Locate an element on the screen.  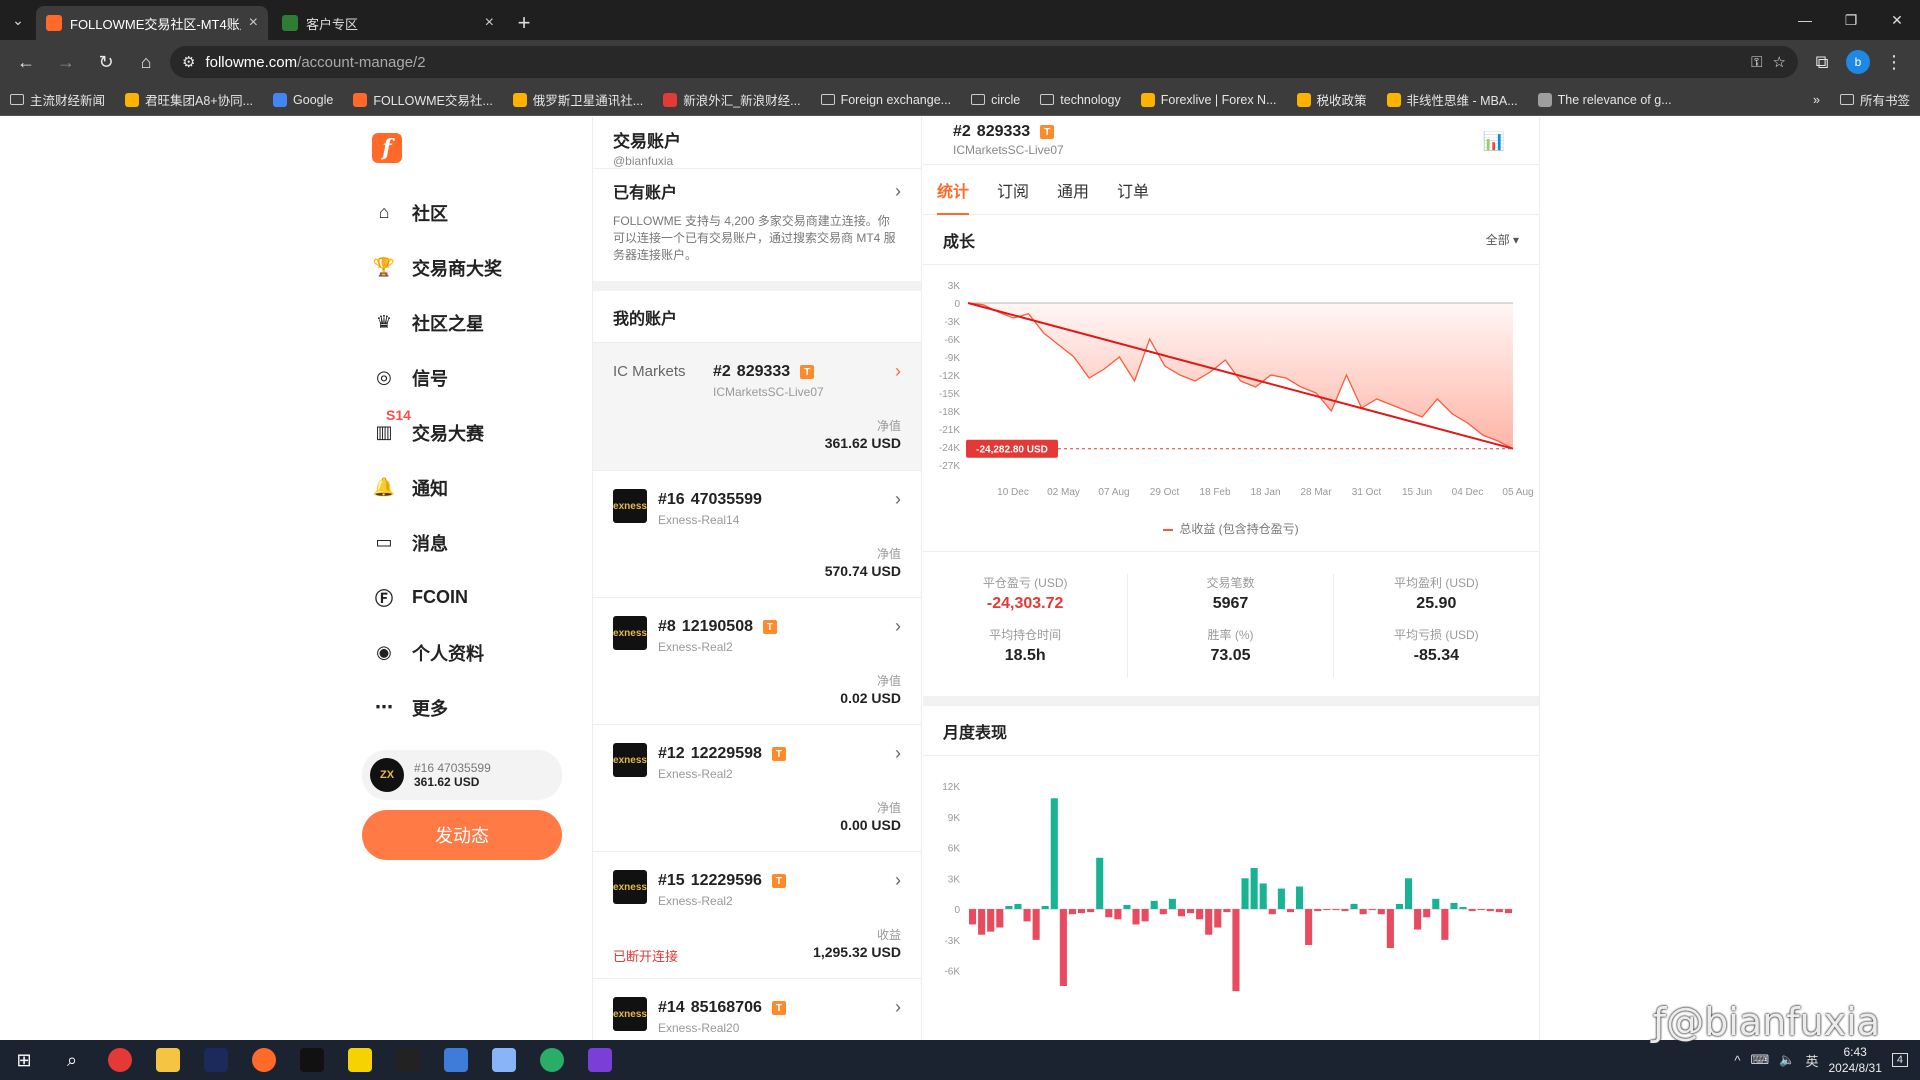
windows-taskbar: ⊞ ⌕ ^ ⌨ 🔈 英 6:43 2024/8/31 4 is located at coordinates (960, 1060).